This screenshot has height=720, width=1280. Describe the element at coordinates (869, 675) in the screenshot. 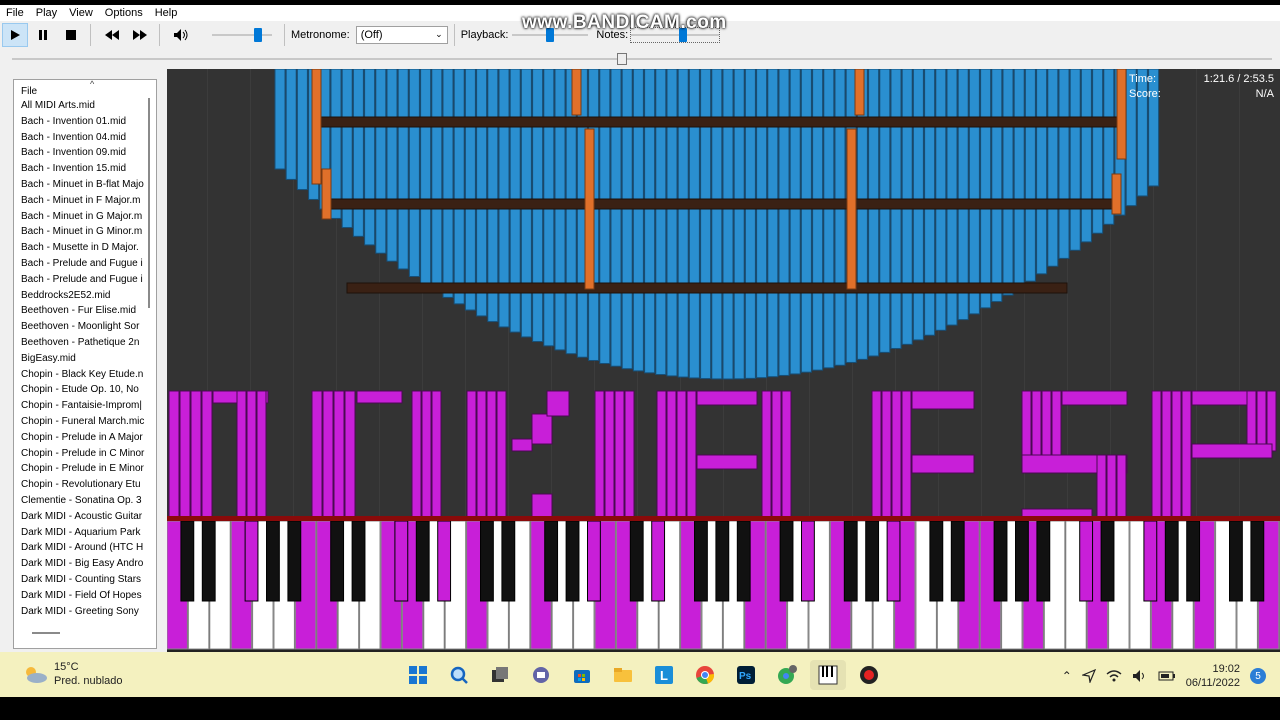

I see `record-icon` at that location.